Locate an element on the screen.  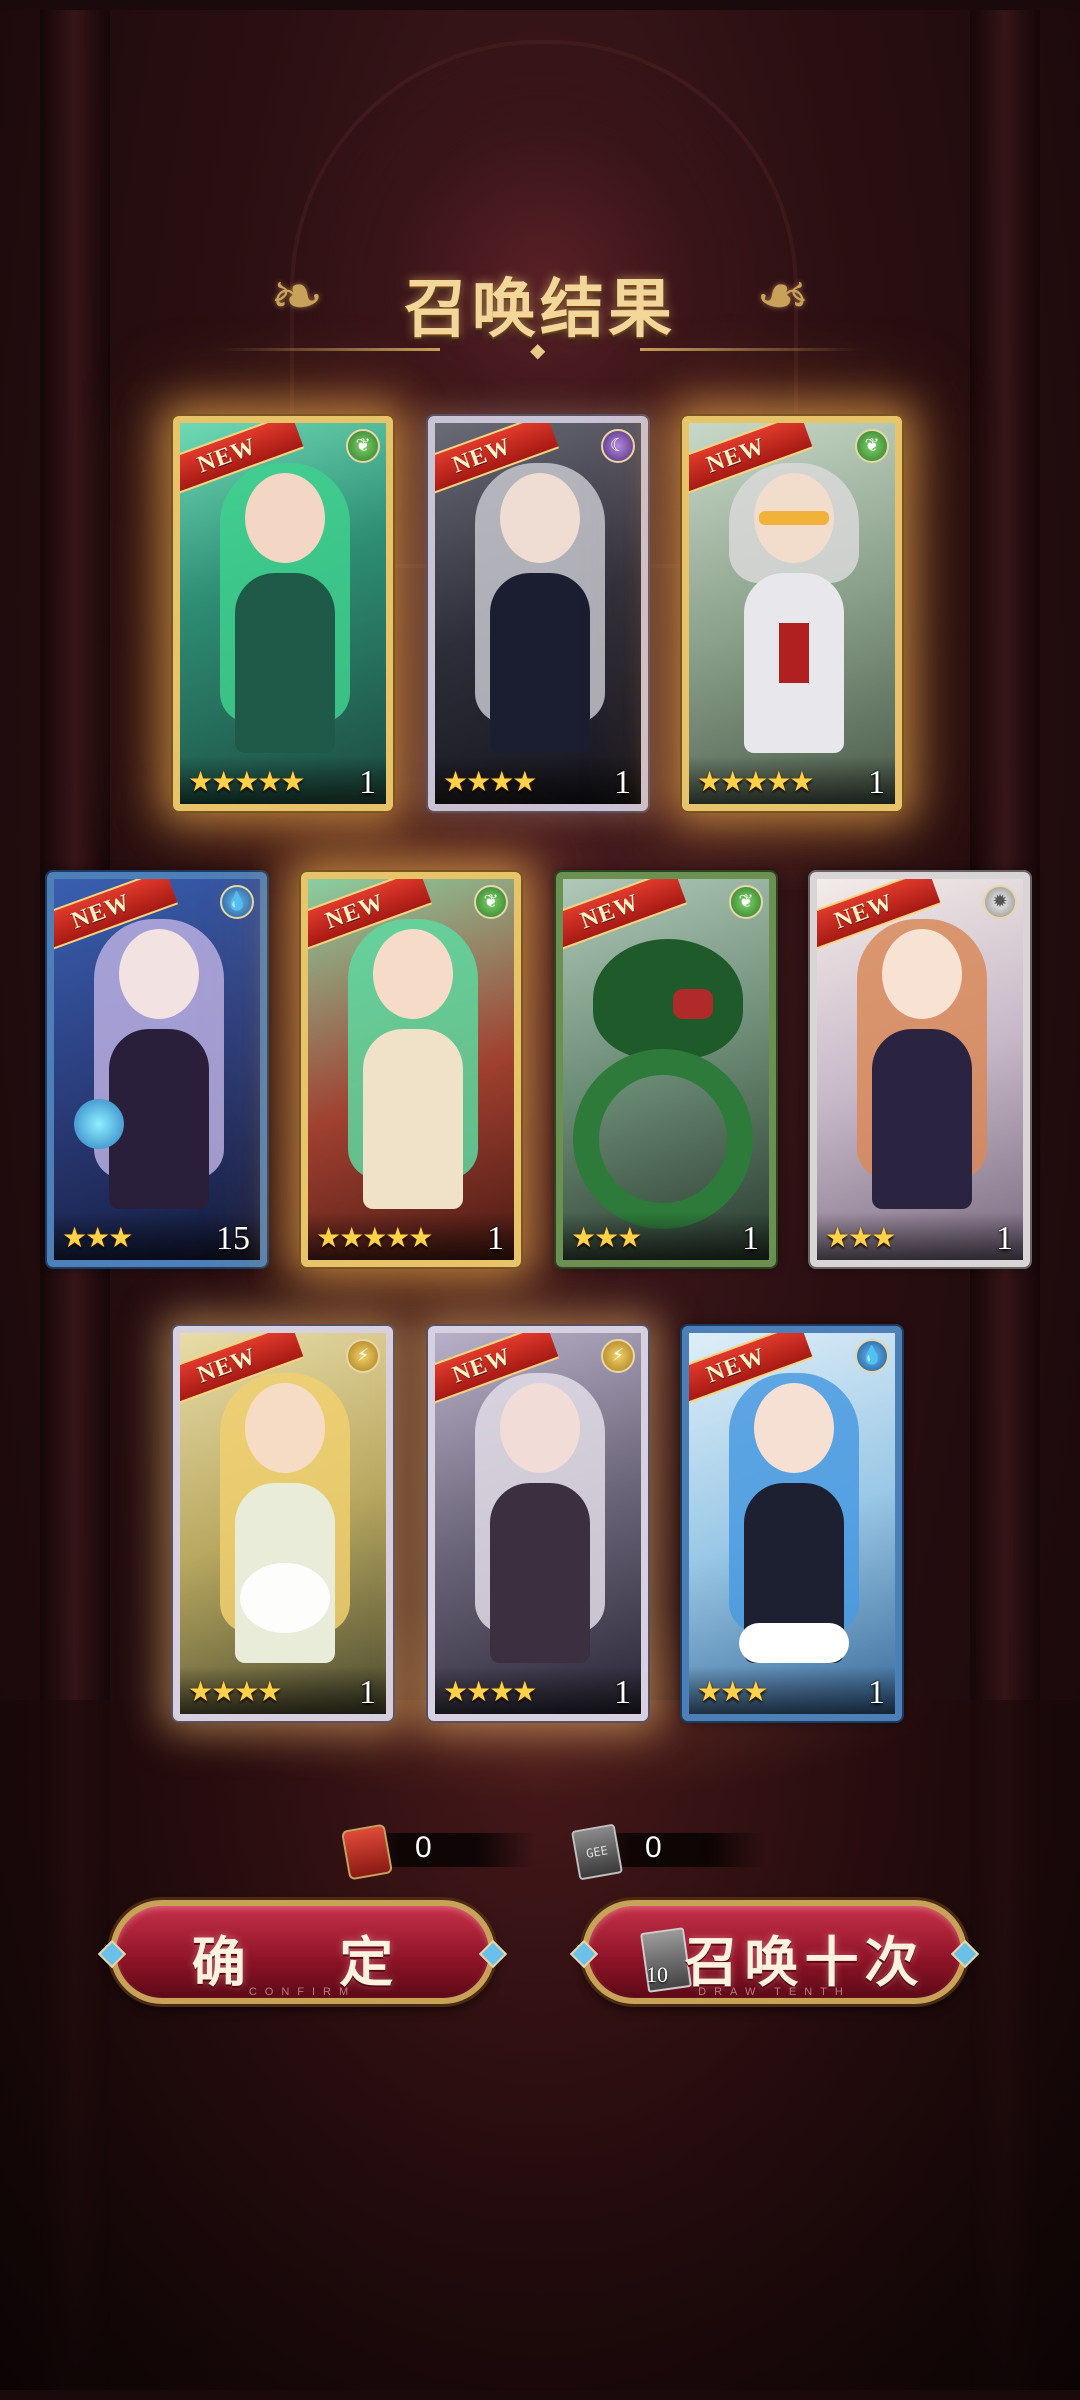
page-title: 召唤结果 is located at coordinates (540, 309).